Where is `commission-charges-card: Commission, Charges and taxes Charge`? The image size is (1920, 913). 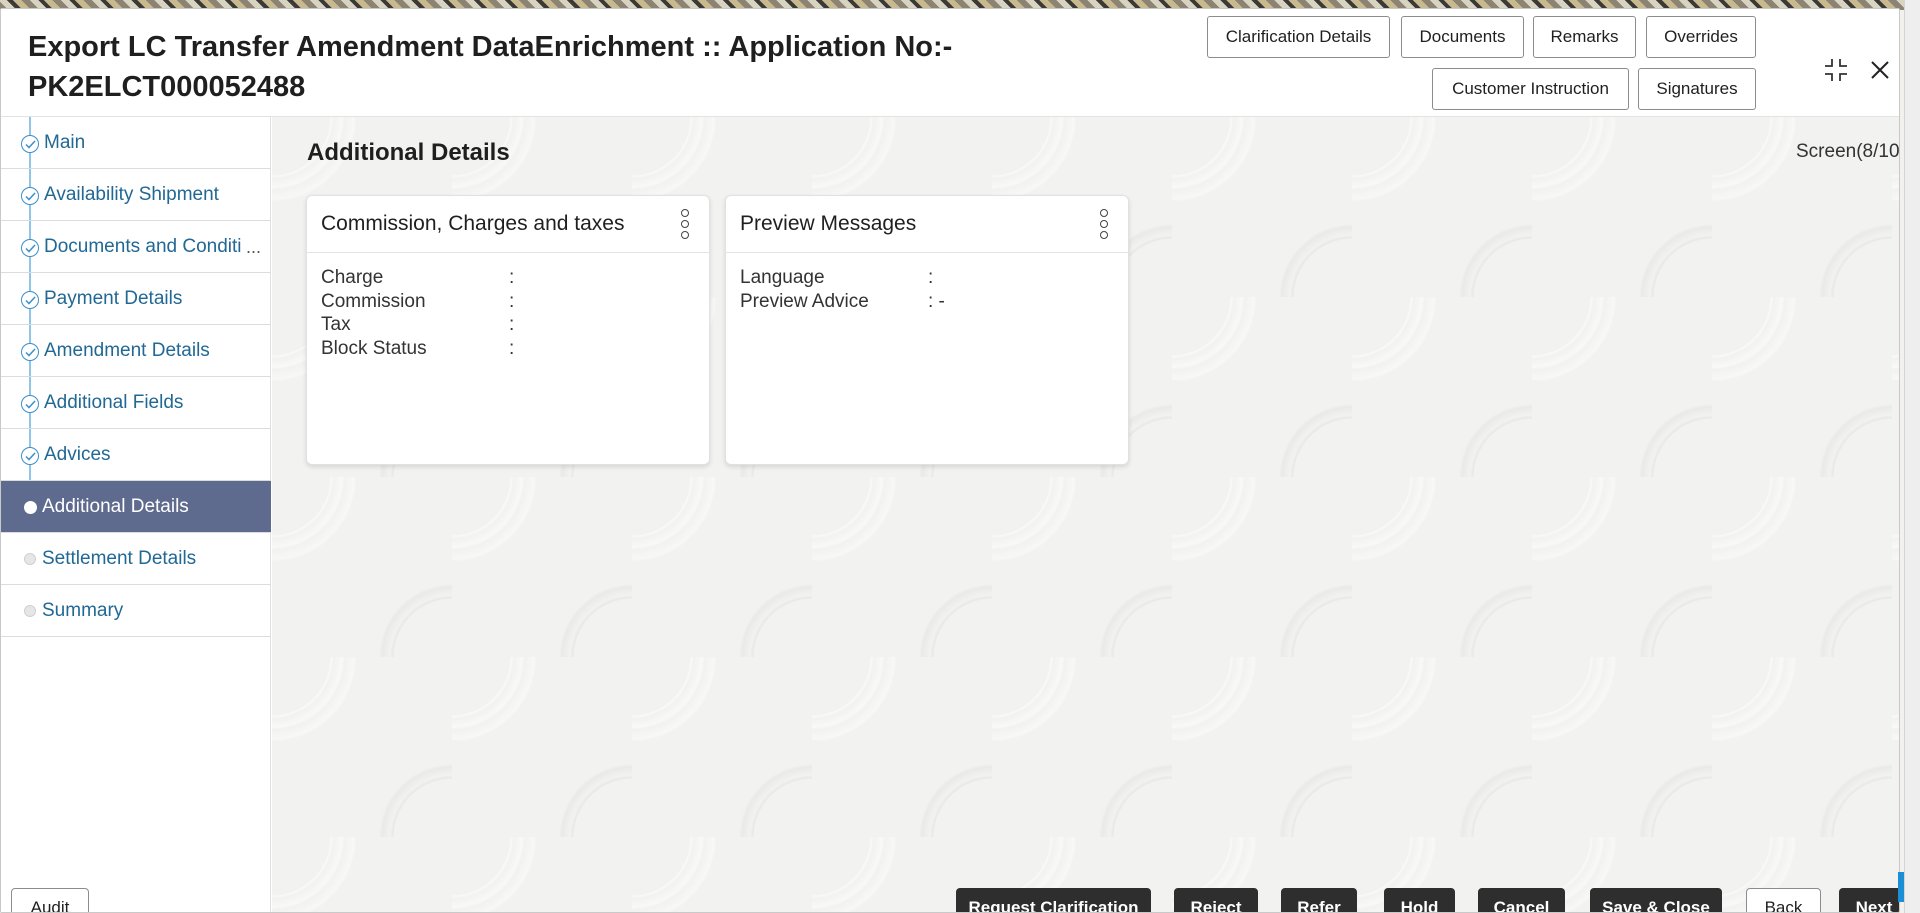
commission-charges-card: Commission, Charges and taxes Charge is located at coordinates (508, 330).